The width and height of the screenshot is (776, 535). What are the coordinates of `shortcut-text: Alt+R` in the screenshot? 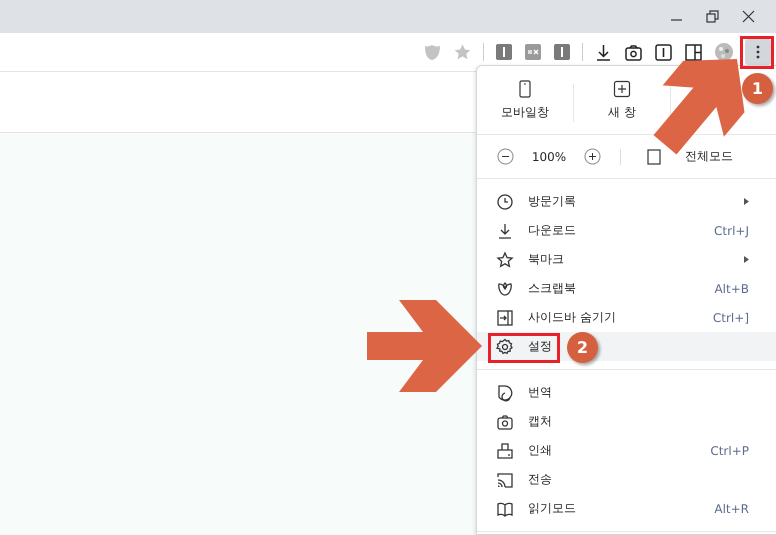 It's located at (731, 509).